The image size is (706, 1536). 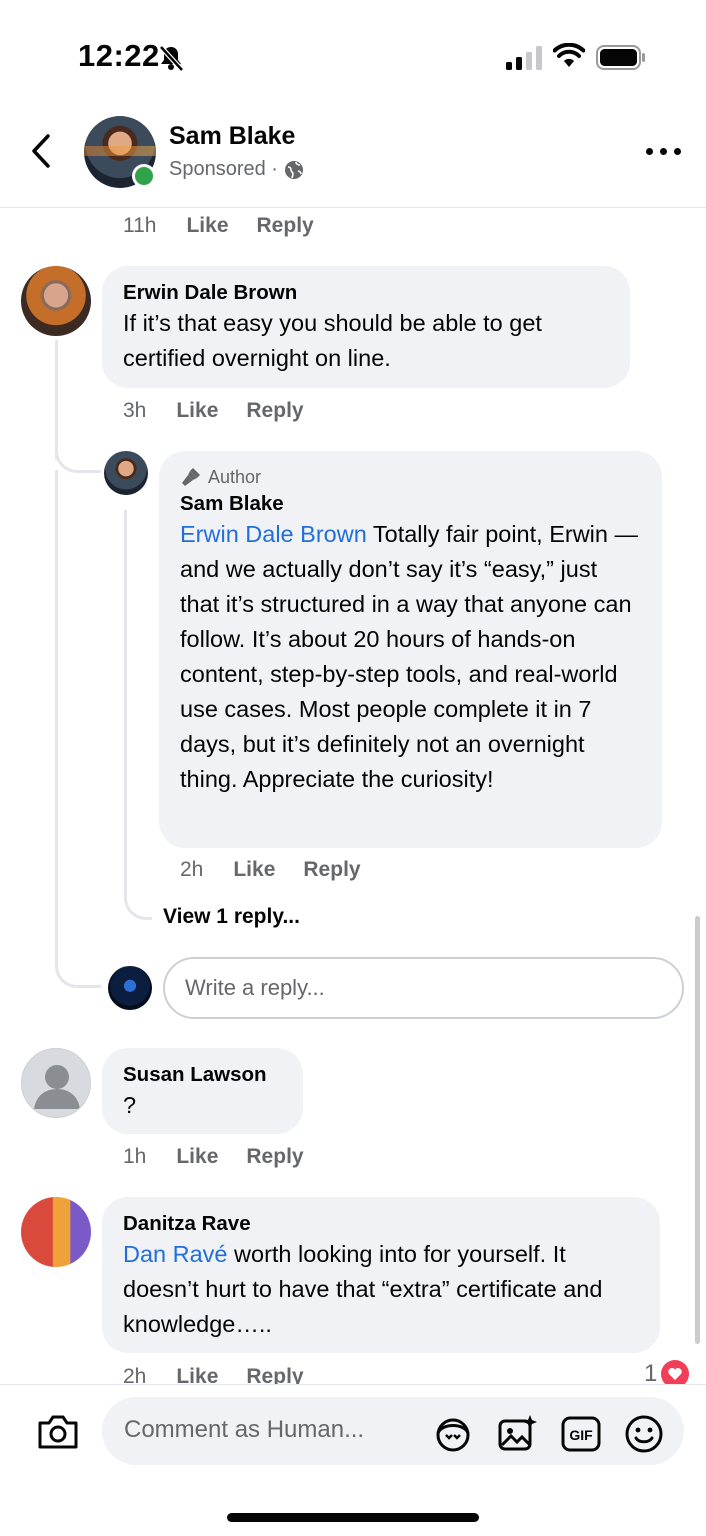 I want to click on microphone-icon, so click(x=191, y=477).